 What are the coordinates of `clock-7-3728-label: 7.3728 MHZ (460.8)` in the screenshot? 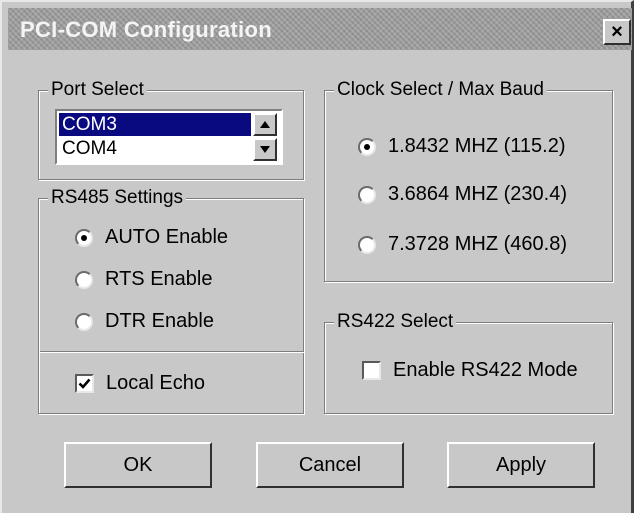 It's located at (477, 244).